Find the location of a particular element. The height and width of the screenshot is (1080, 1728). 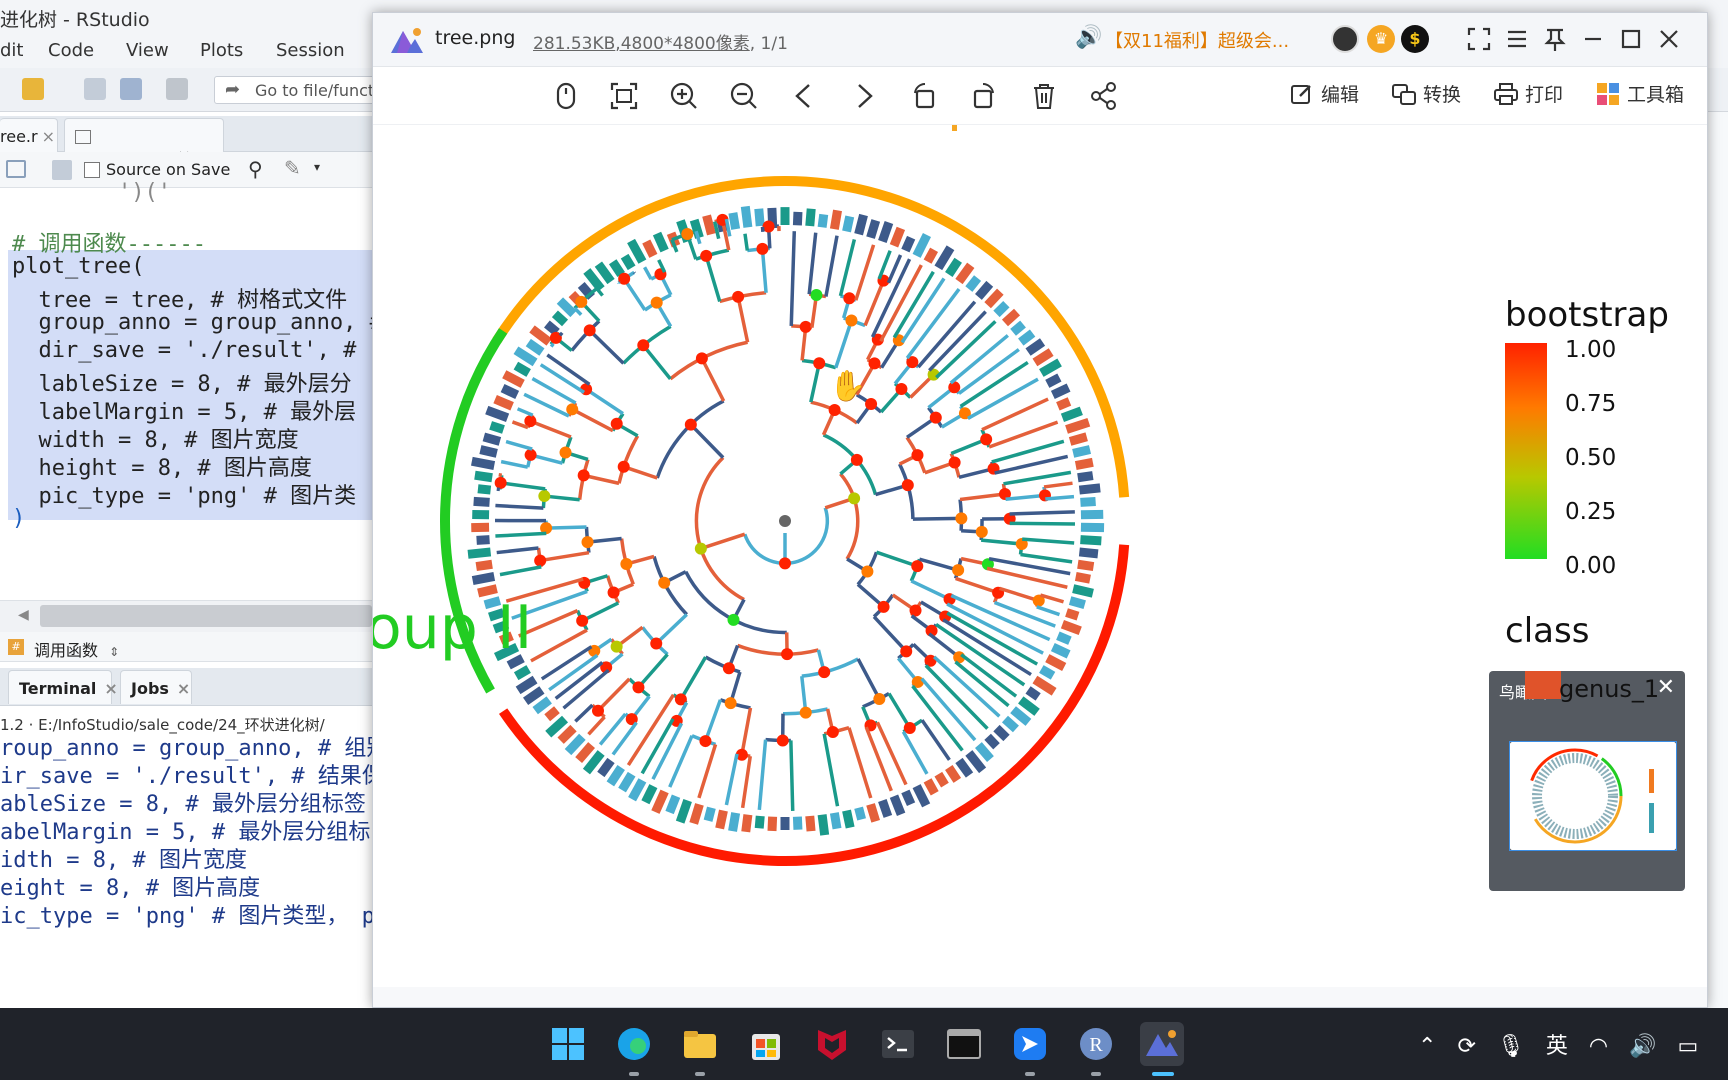

rotate-right-icon is located at coordinates (984, 96).